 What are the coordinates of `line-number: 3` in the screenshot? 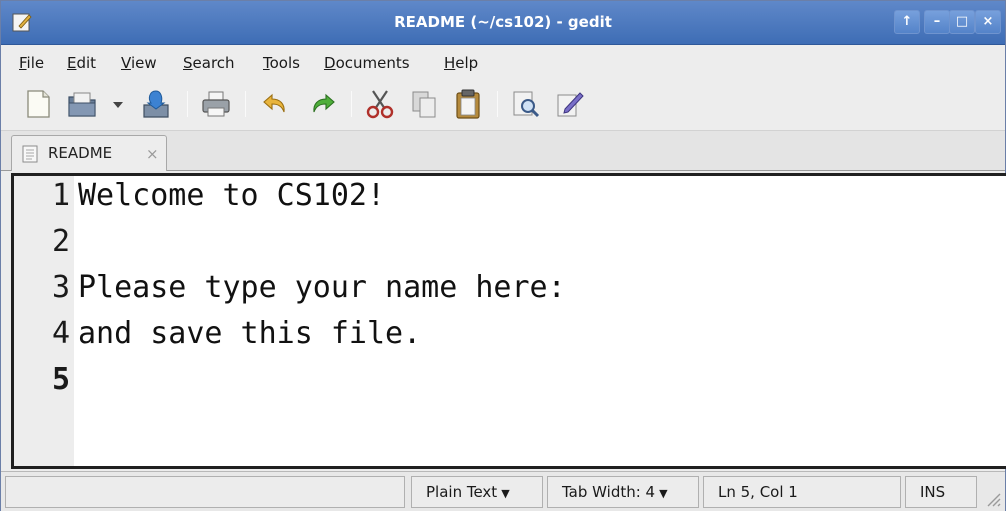 It's located at (60, 287).